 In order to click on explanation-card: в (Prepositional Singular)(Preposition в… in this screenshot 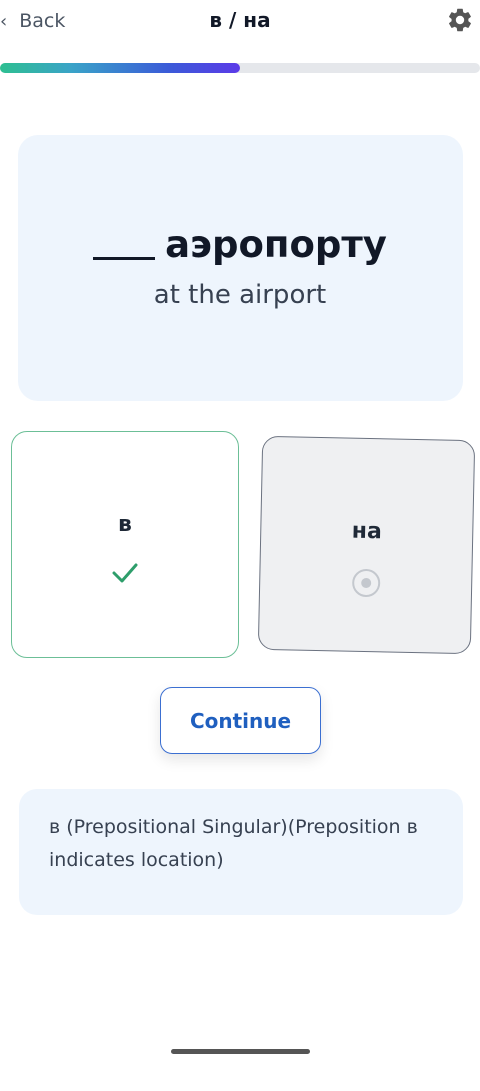, I will do `click(241, 852)`.